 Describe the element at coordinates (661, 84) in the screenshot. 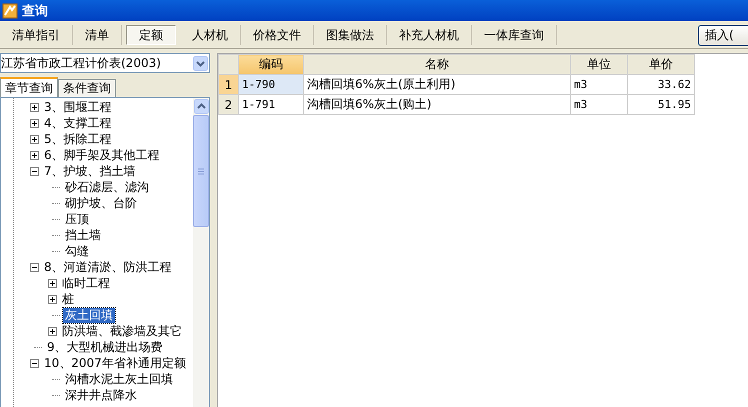

I see `table-cell: 33.62` at that location.